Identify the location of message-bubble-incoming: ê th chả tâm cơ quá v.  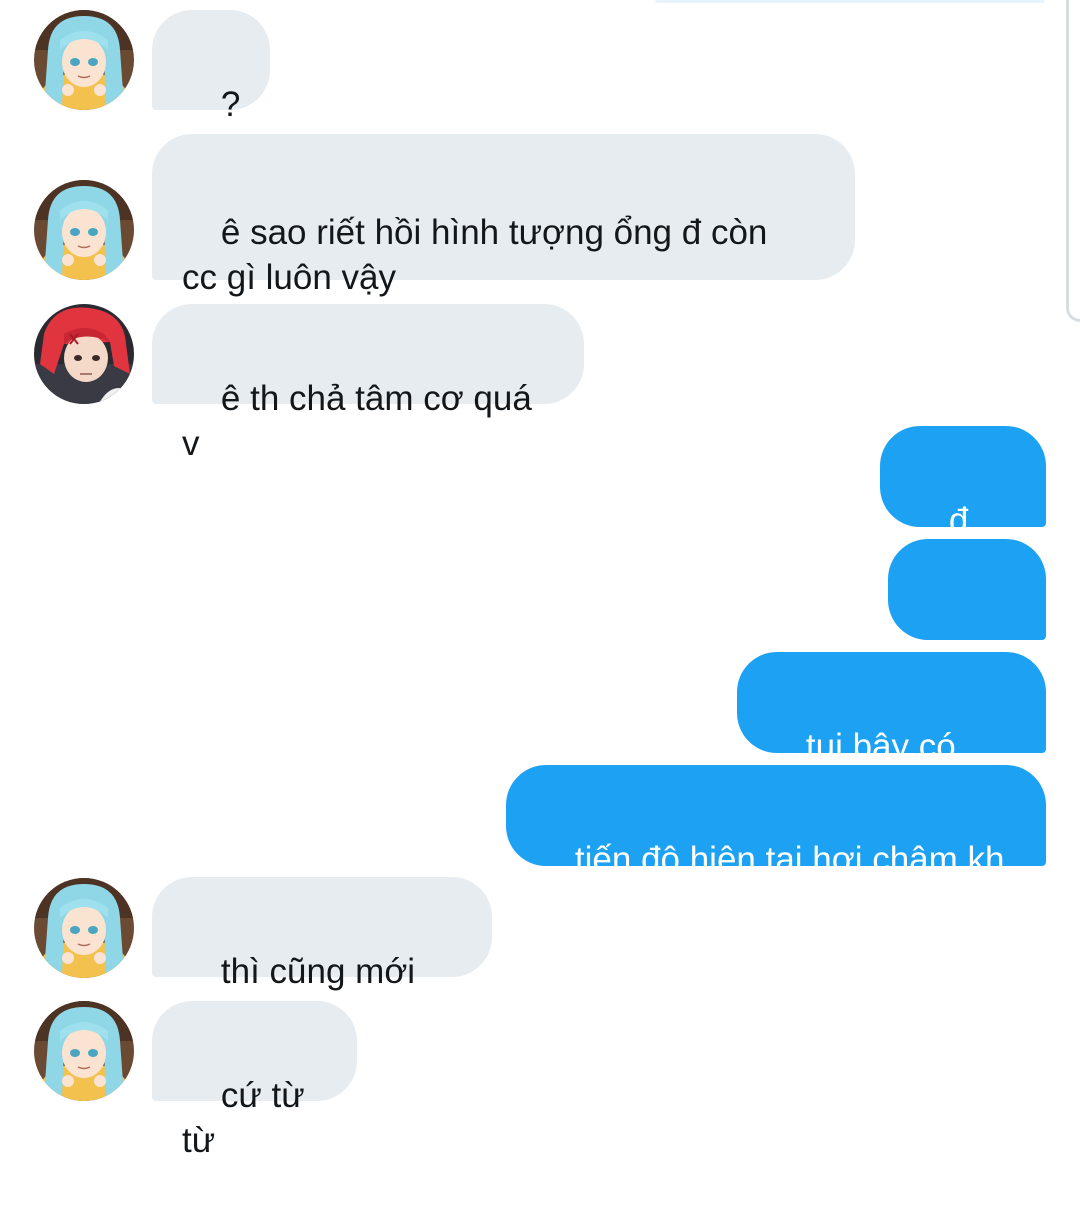
(368, 383).